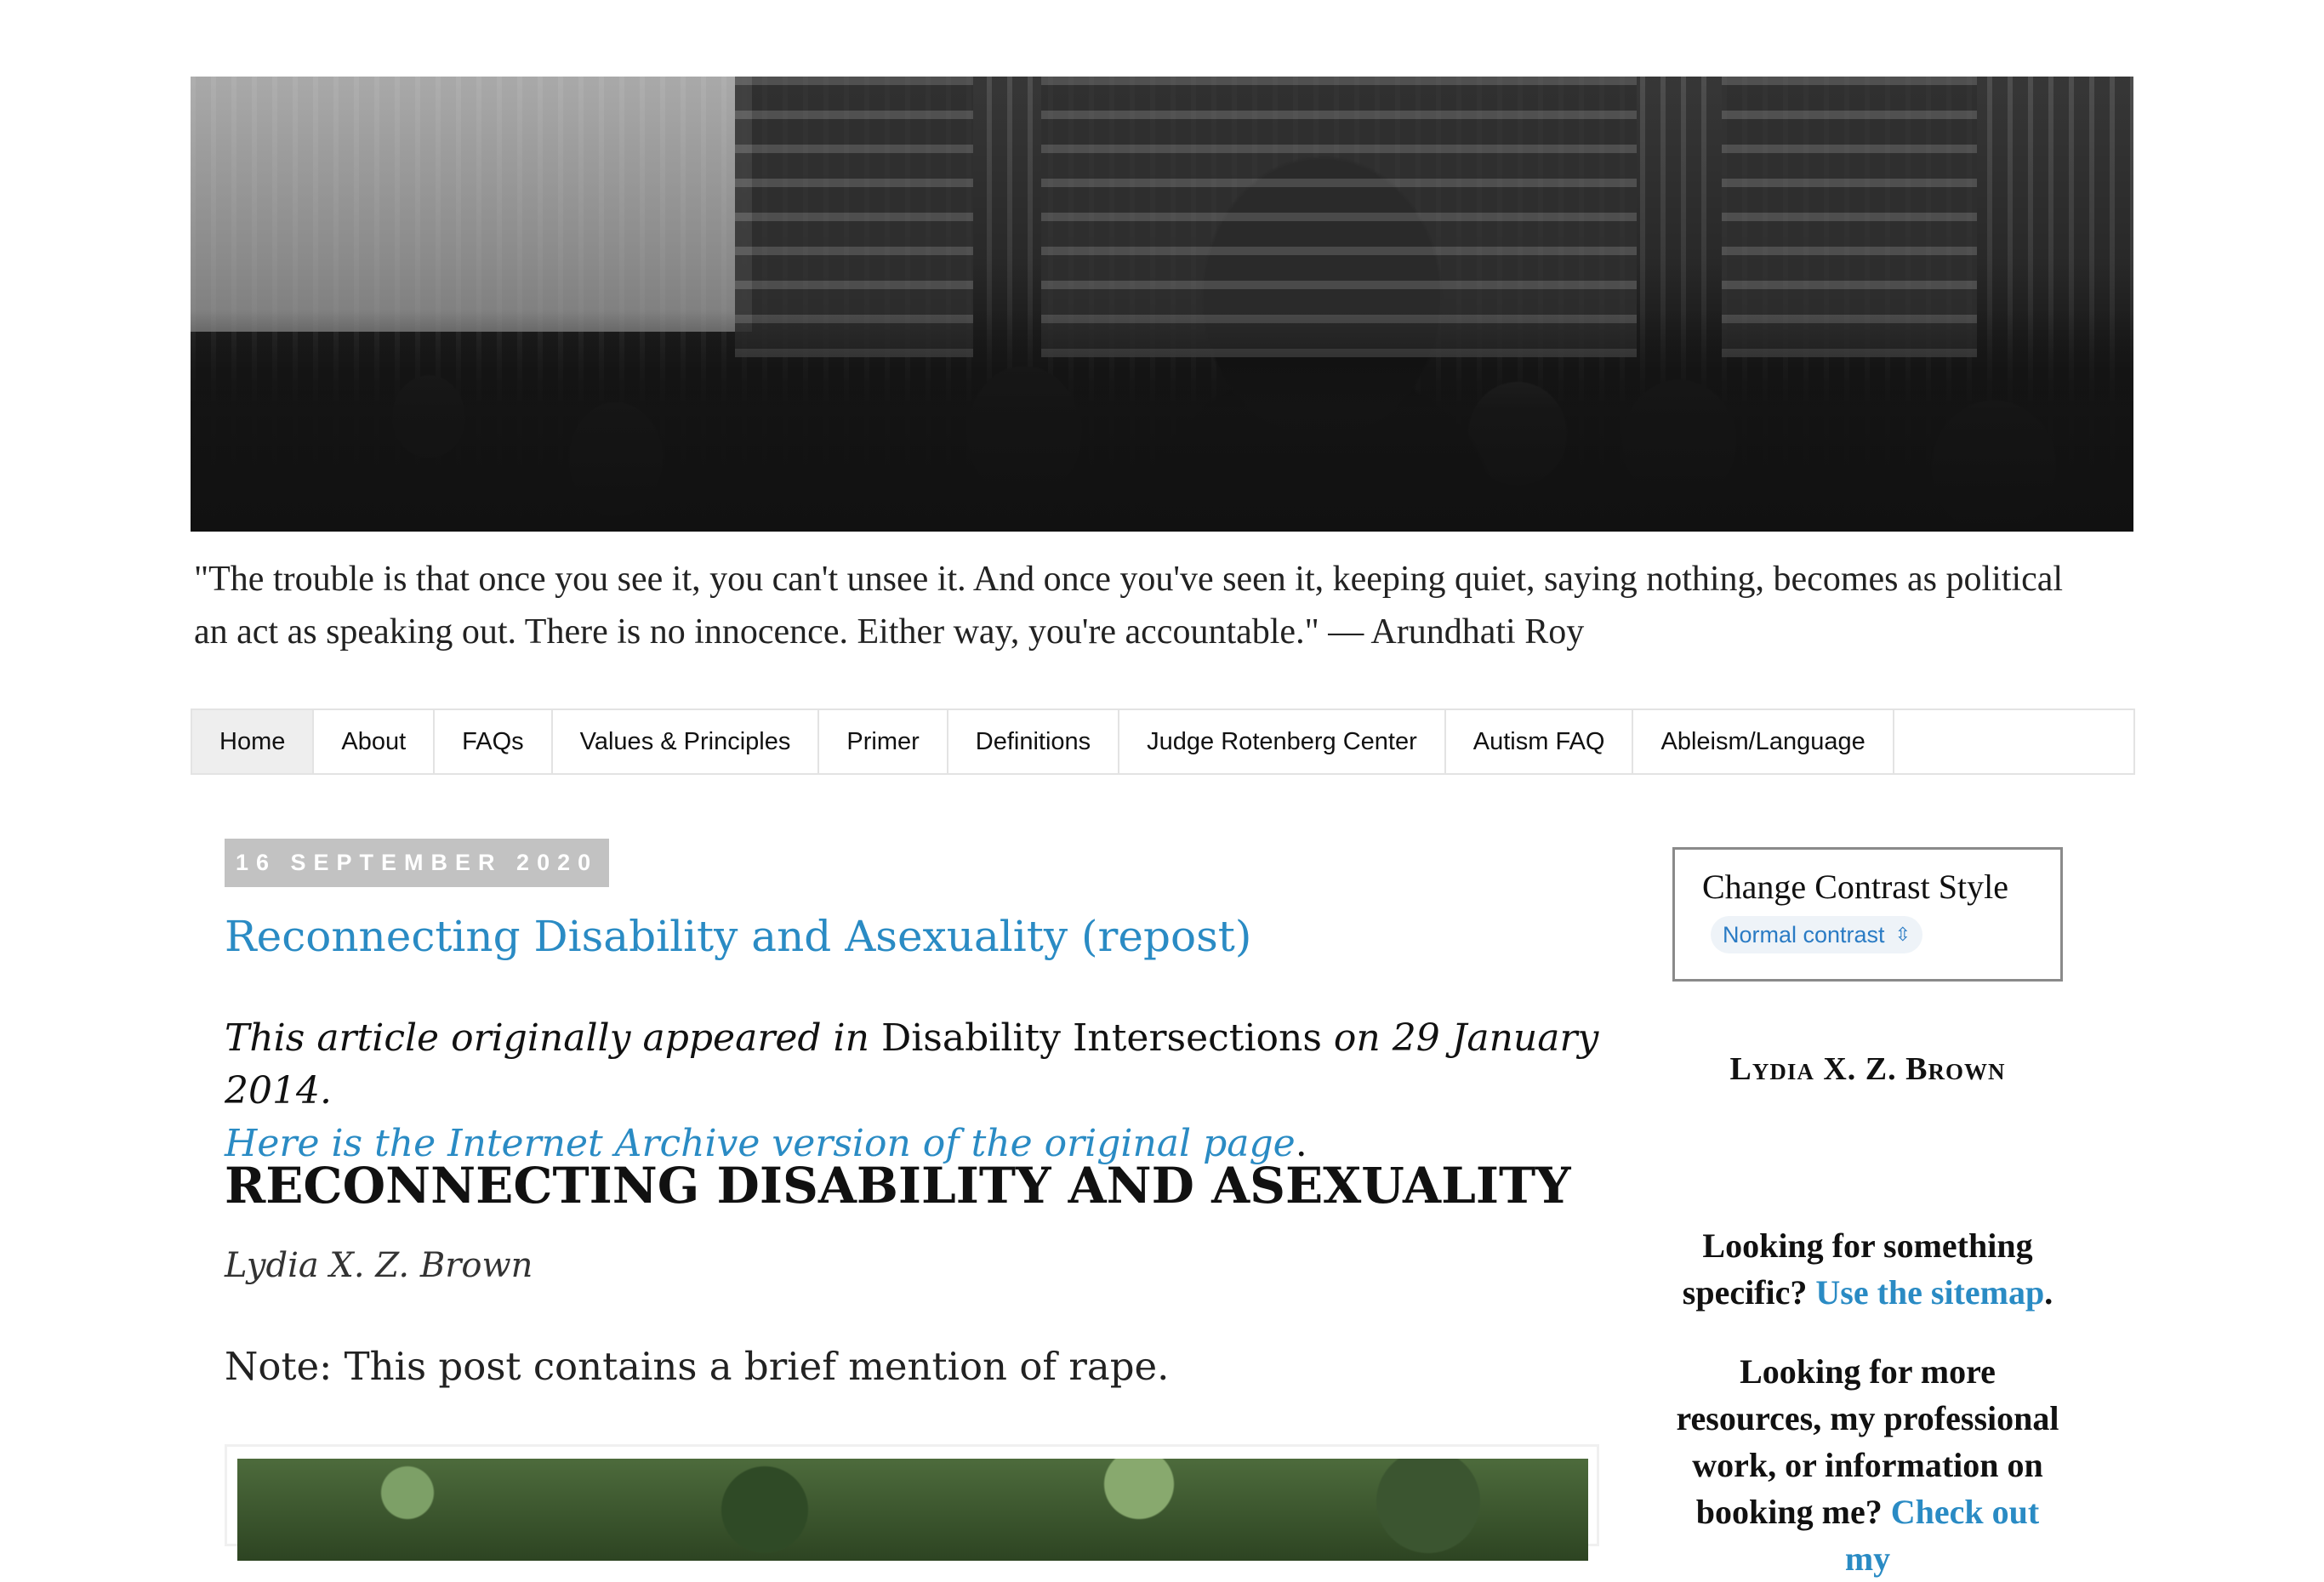 Image resolution: width=2324 pixels, height=1582 pixels. I want to click on sidebar-author-name: Lydia X. Z. Brown, so click(1867, 1069).